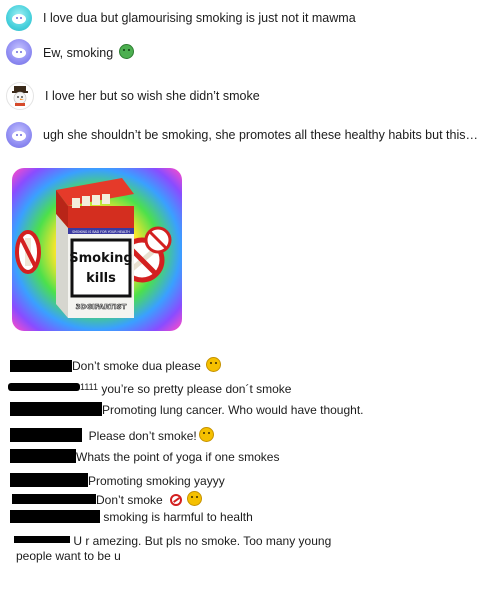 This screenshot has width=500, height=601. I want to click on list-item: Whats the point of yoga if one smokes, so click(144, 457).